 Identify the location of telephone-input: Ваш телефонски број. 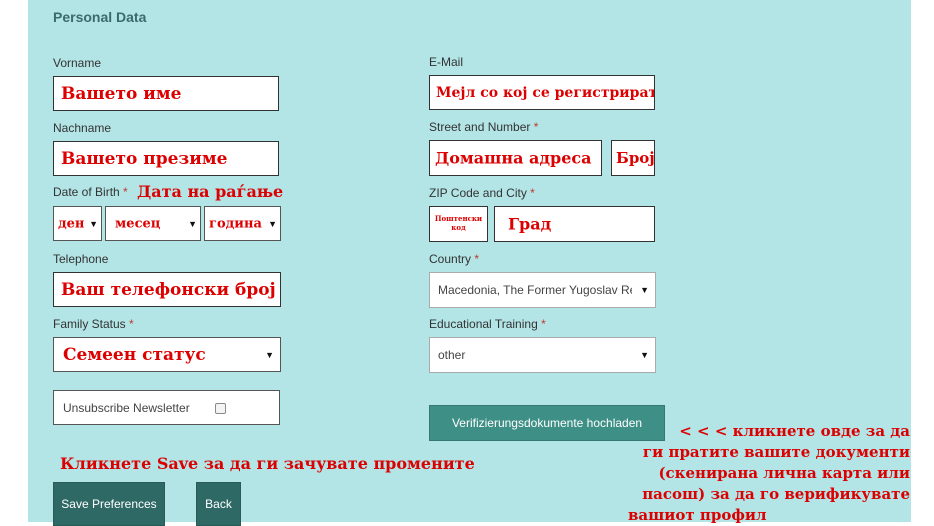
(167, 289).